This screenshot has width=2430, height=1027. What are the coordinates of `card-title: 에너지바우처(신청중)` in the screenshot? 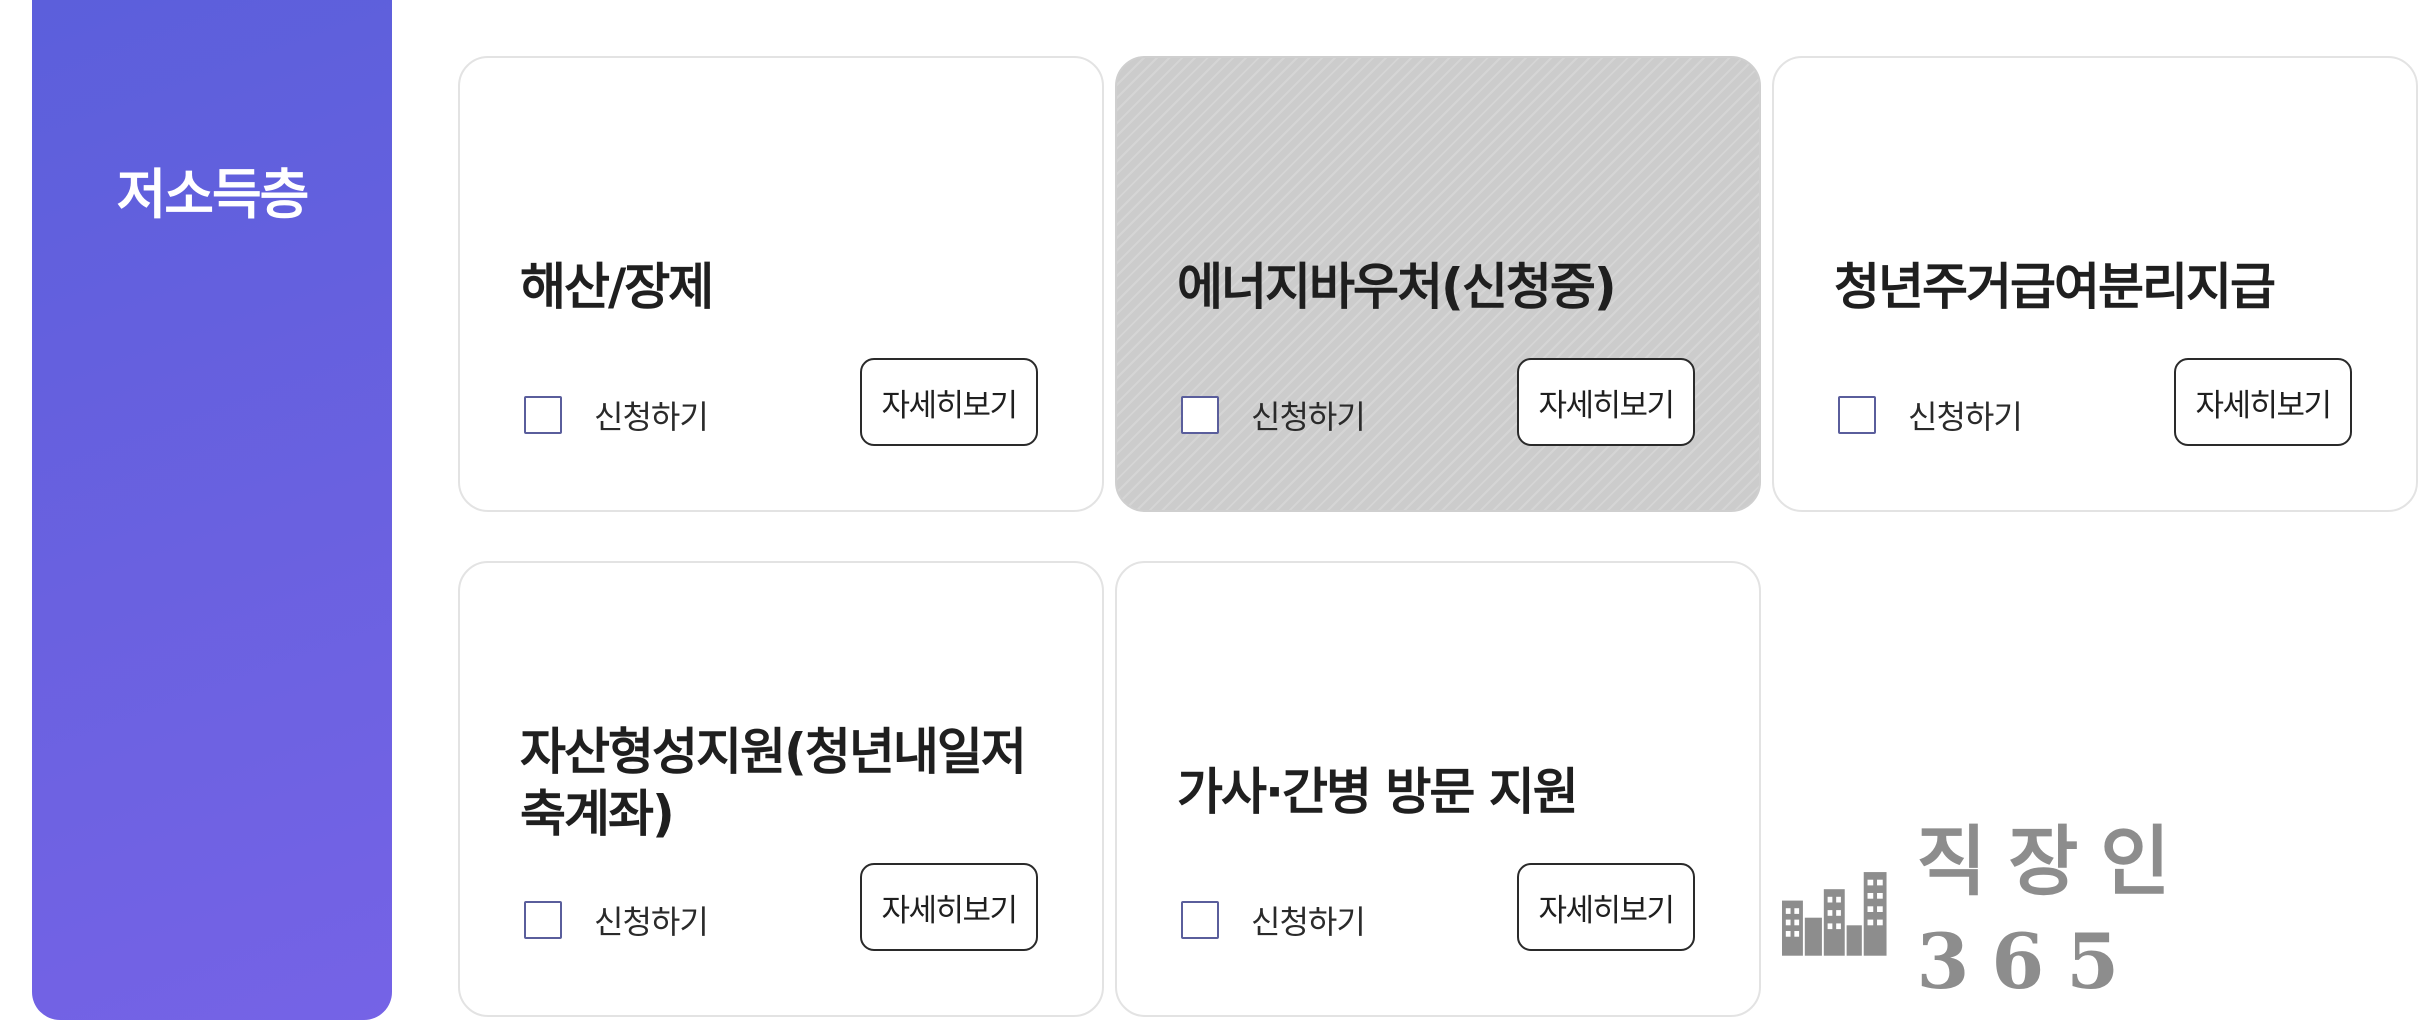 It's located at (1397, 287).